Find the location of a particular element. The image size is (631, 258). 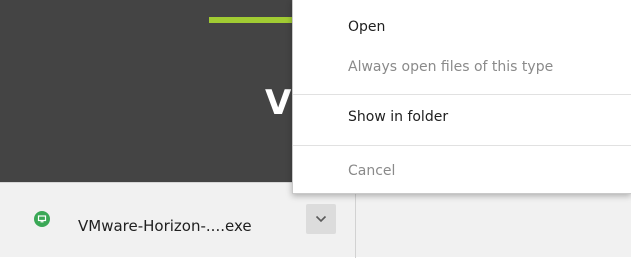

menu-item-open: Open is located at coordinates (462, 27).